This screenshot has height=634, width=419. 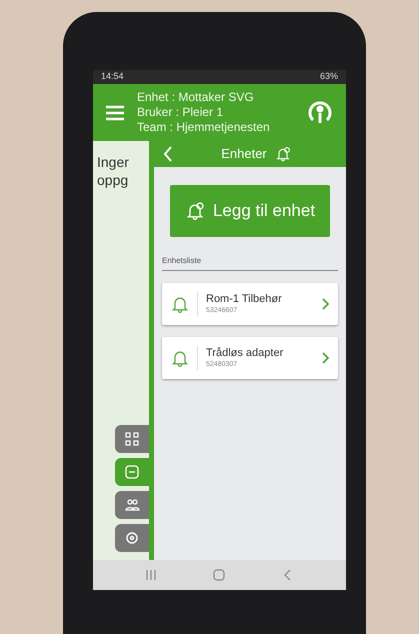 I want to click on device-name: Rom-1 Tilbehør, so click(x=244, y=299).